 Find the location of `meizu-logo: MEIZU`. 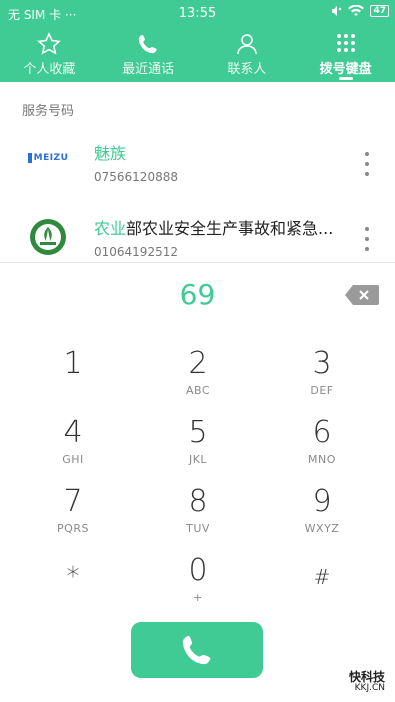

meizu-logo: MEIZU is located at coordinates (48, 158).